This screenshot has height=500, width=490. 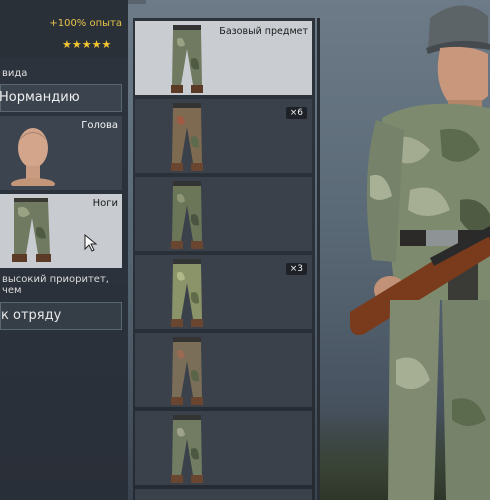 I want to click on legs-pants-icon, so click(x=31, y=230).